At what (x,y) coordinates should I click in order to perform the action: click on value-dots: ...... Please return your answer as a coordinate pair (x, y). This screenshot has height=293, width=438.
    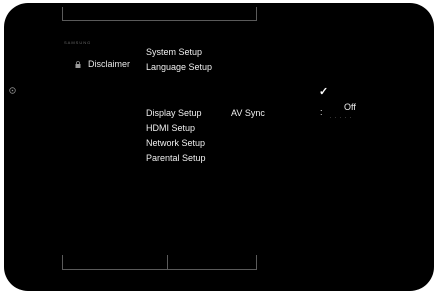
    Looking at the image, I should click on (342, 117).